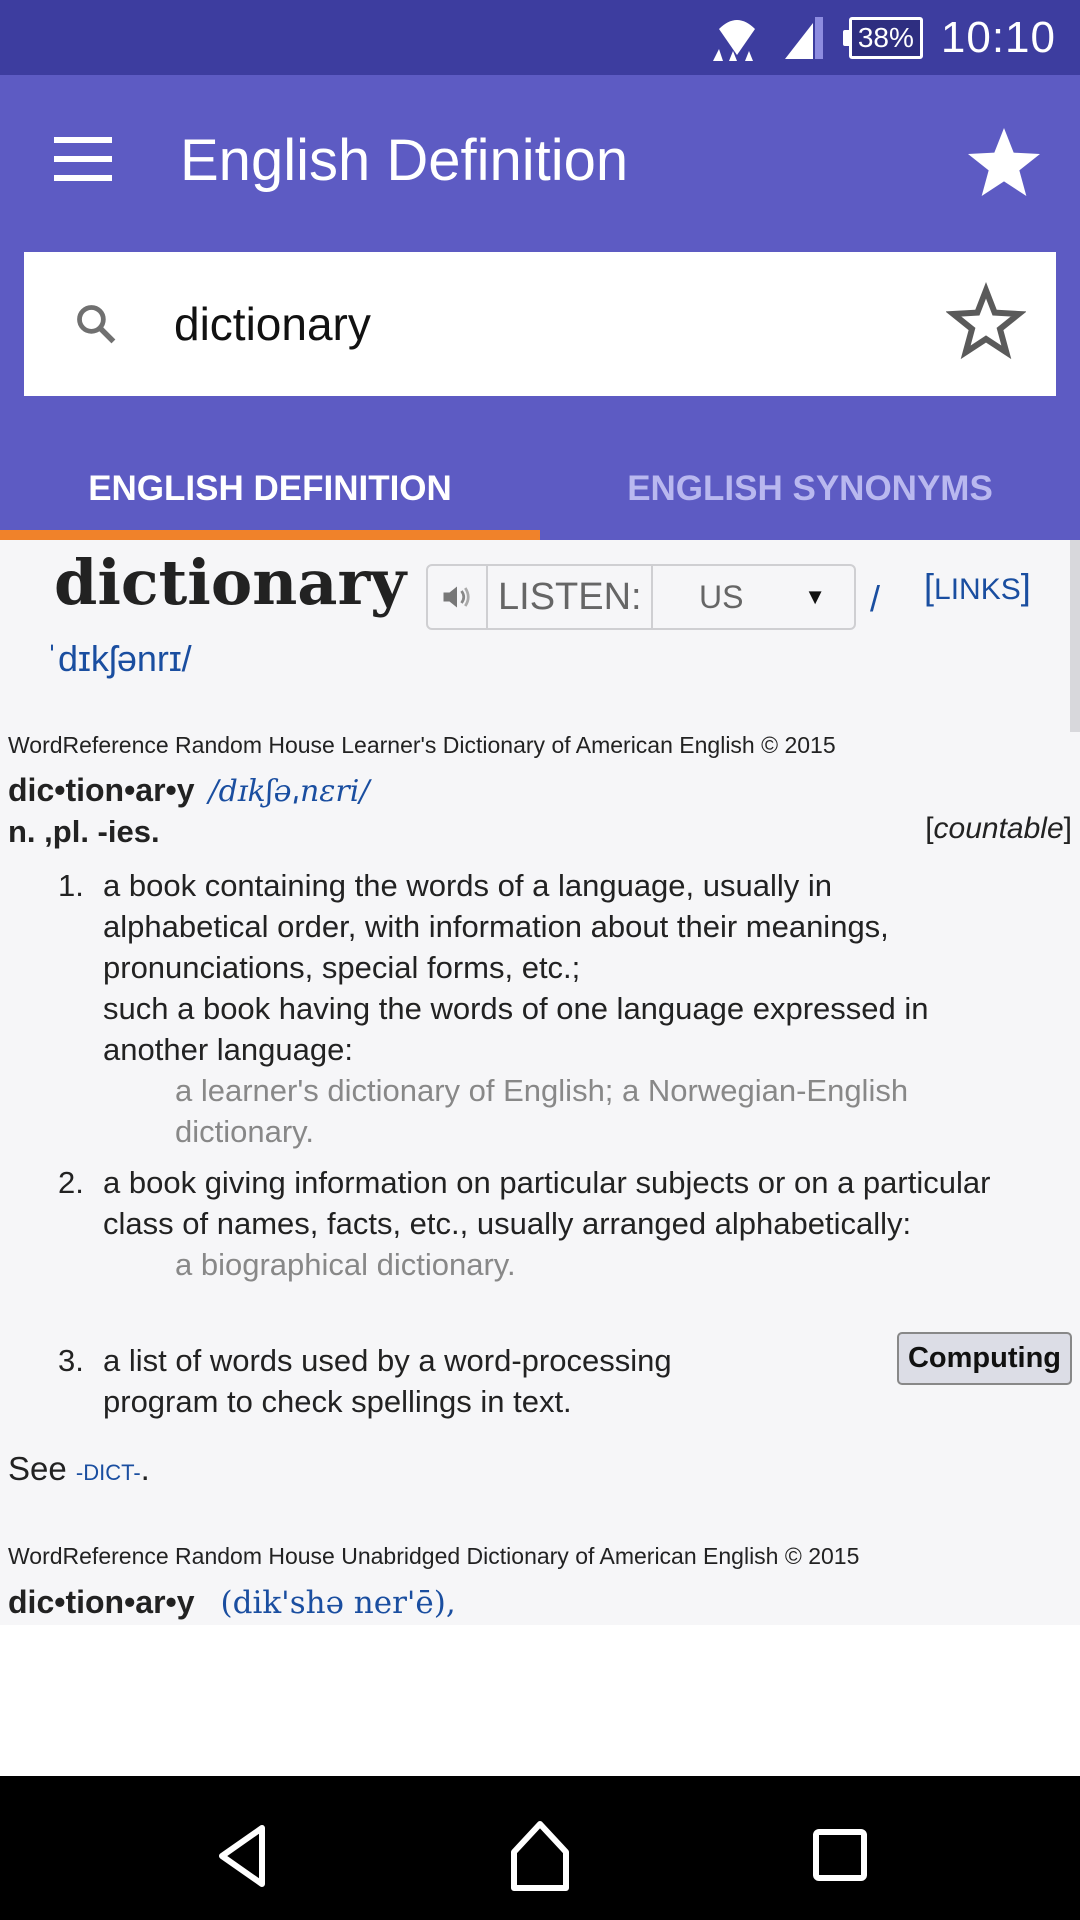 This screenshot has width=1080, height=1920. Describe the element at coordinates (289, 791) in the screenshot. I see `pronunciation: /dɪkʃəˌnɛri/` at that location.